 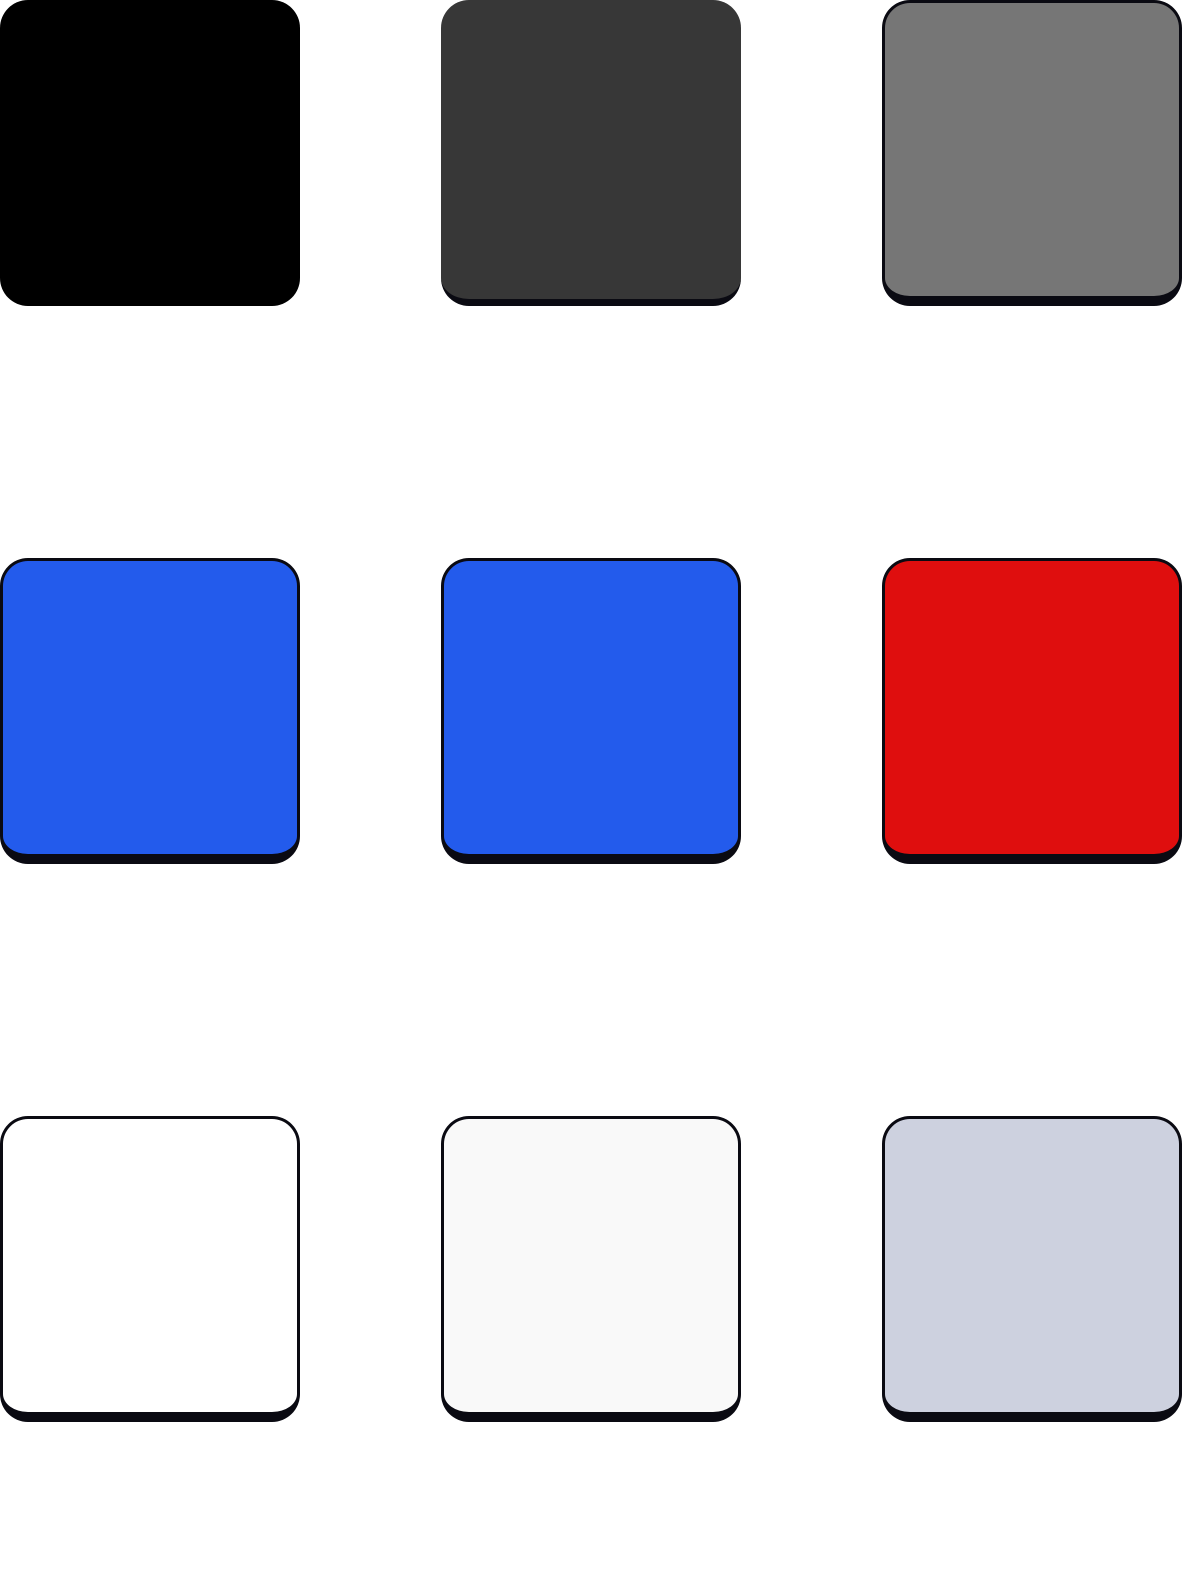 What do you see at coordinates (1032, 711) in the screenshot?
I see `swatch-red` at bounding box center [1032, 711].